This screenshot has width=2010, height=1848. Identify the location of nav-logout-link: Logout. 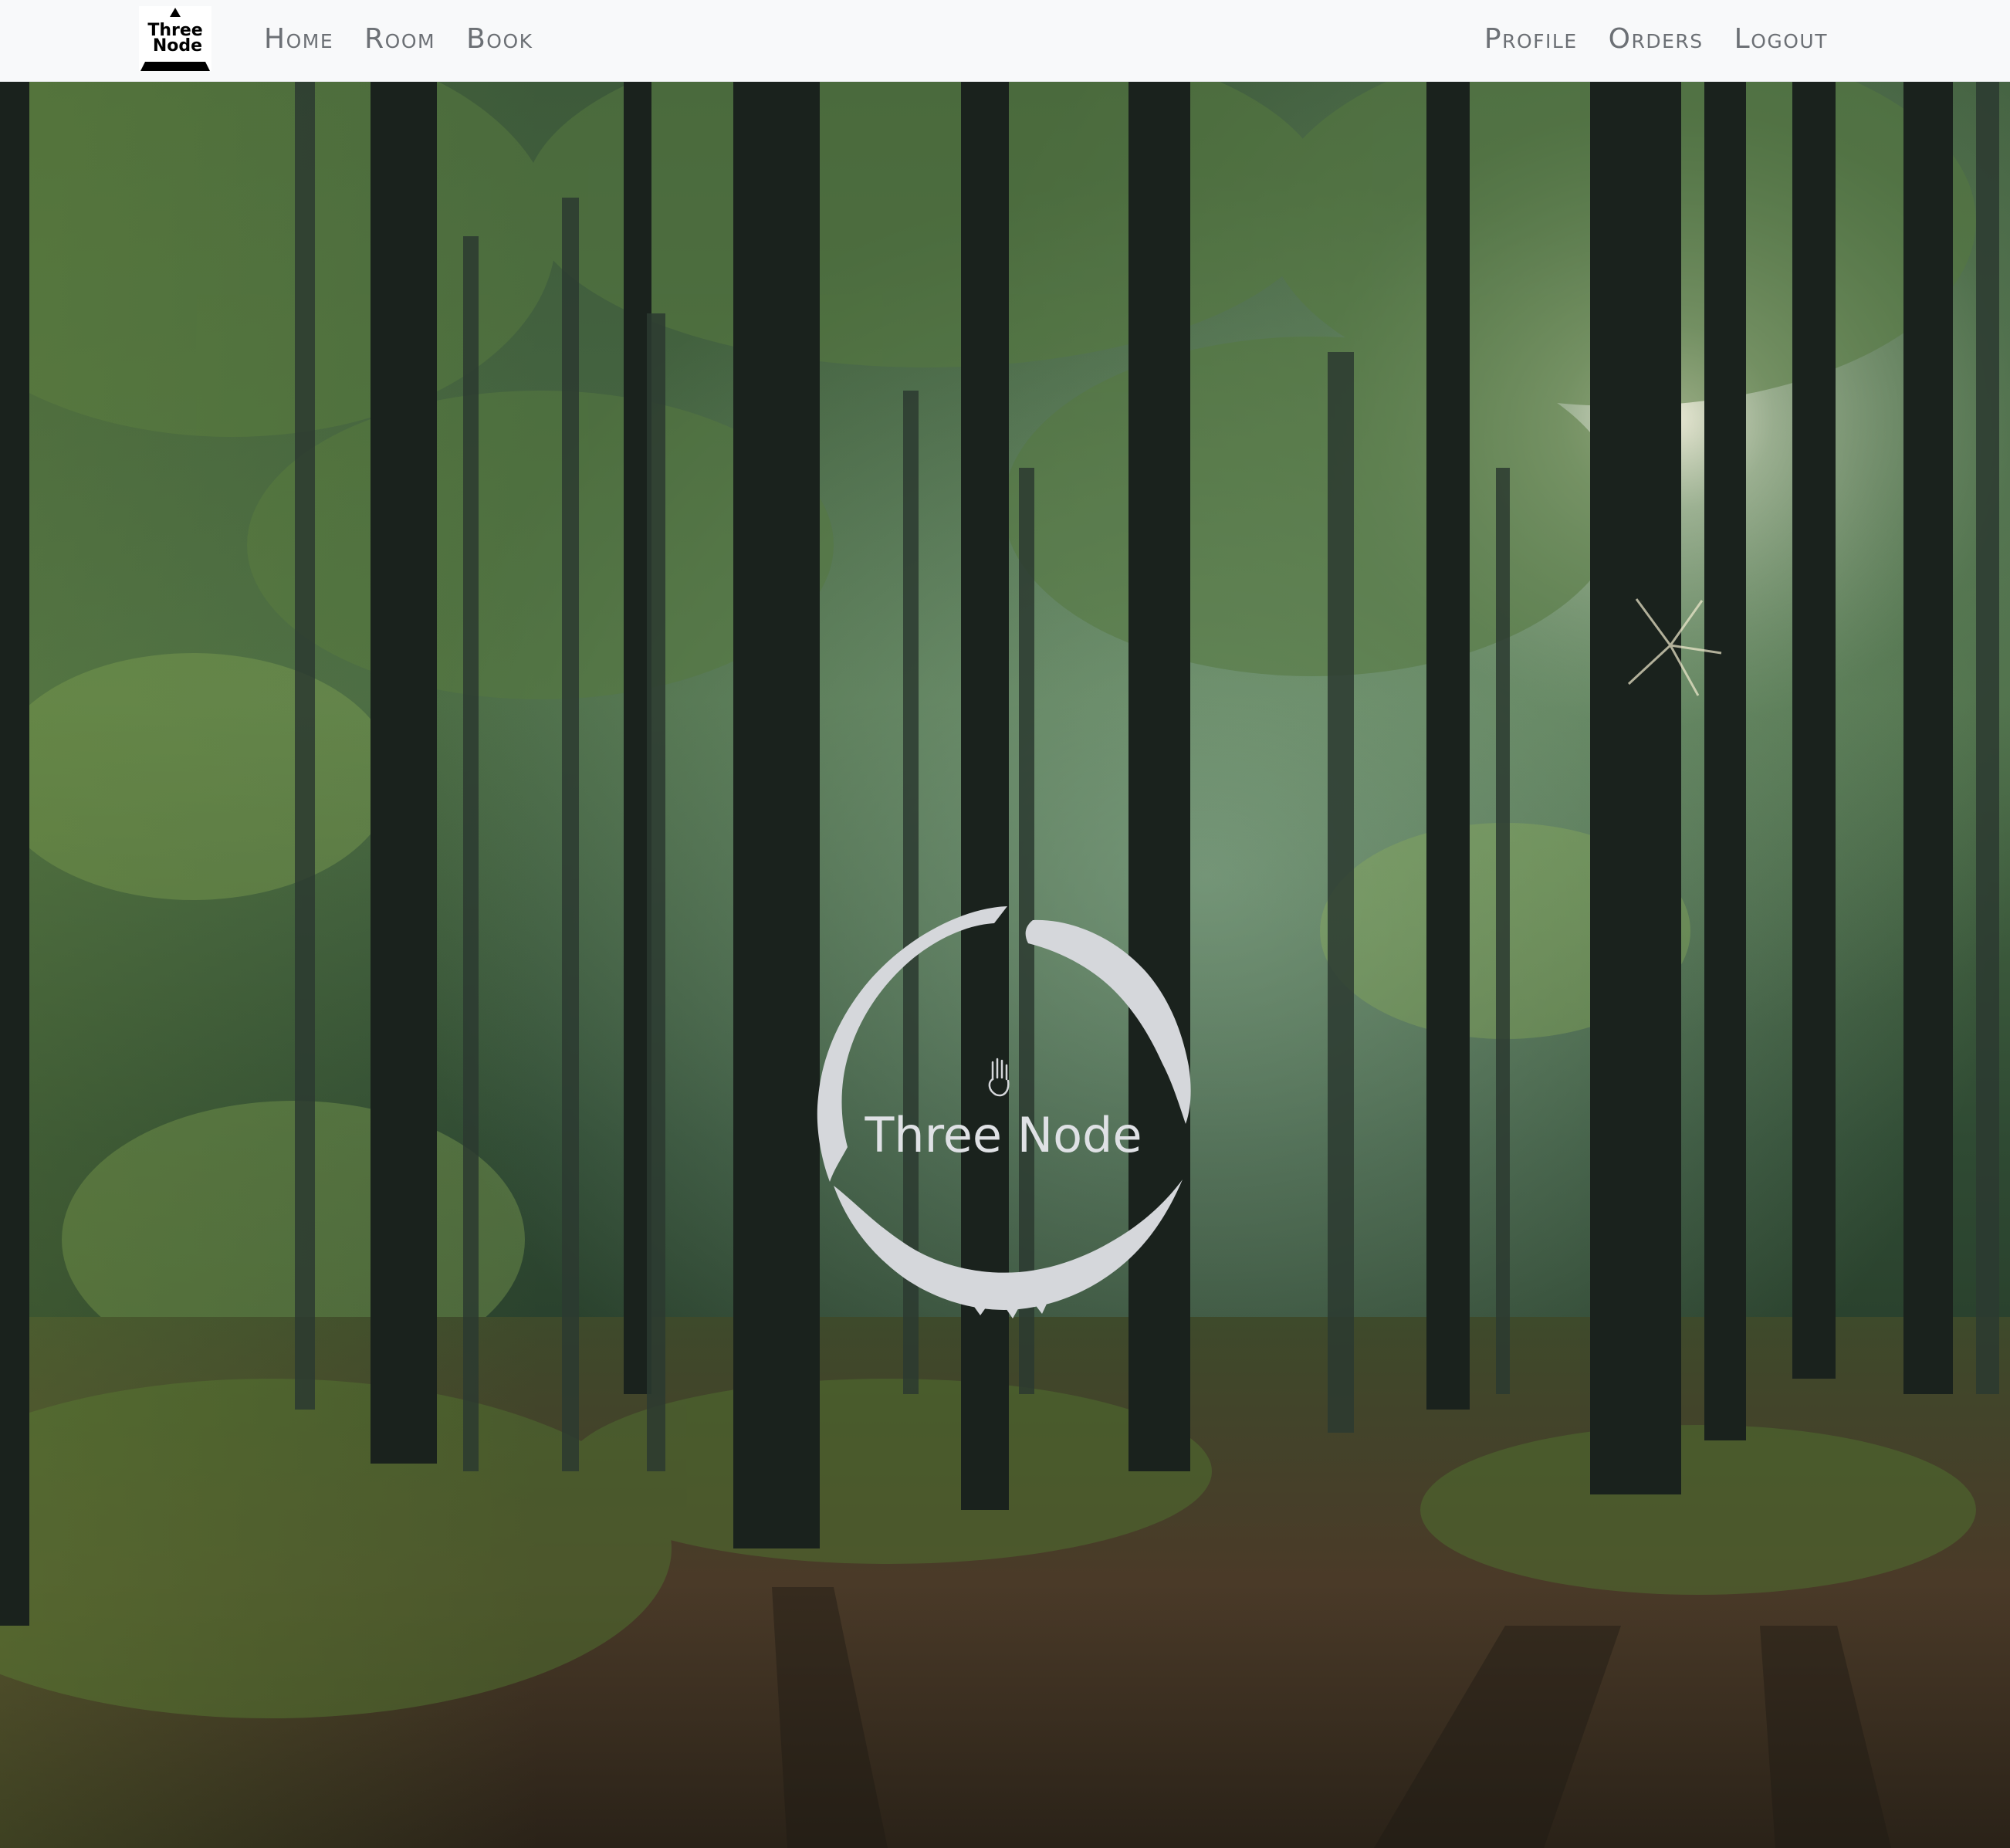
(1781, 39).